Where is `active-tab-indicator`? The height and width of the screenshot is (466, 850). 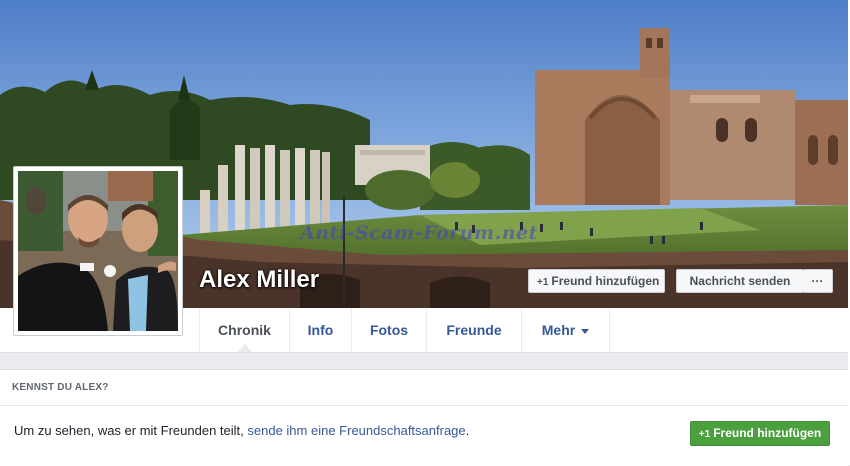
active-tab-indicator is located at coordinates (245, 348).